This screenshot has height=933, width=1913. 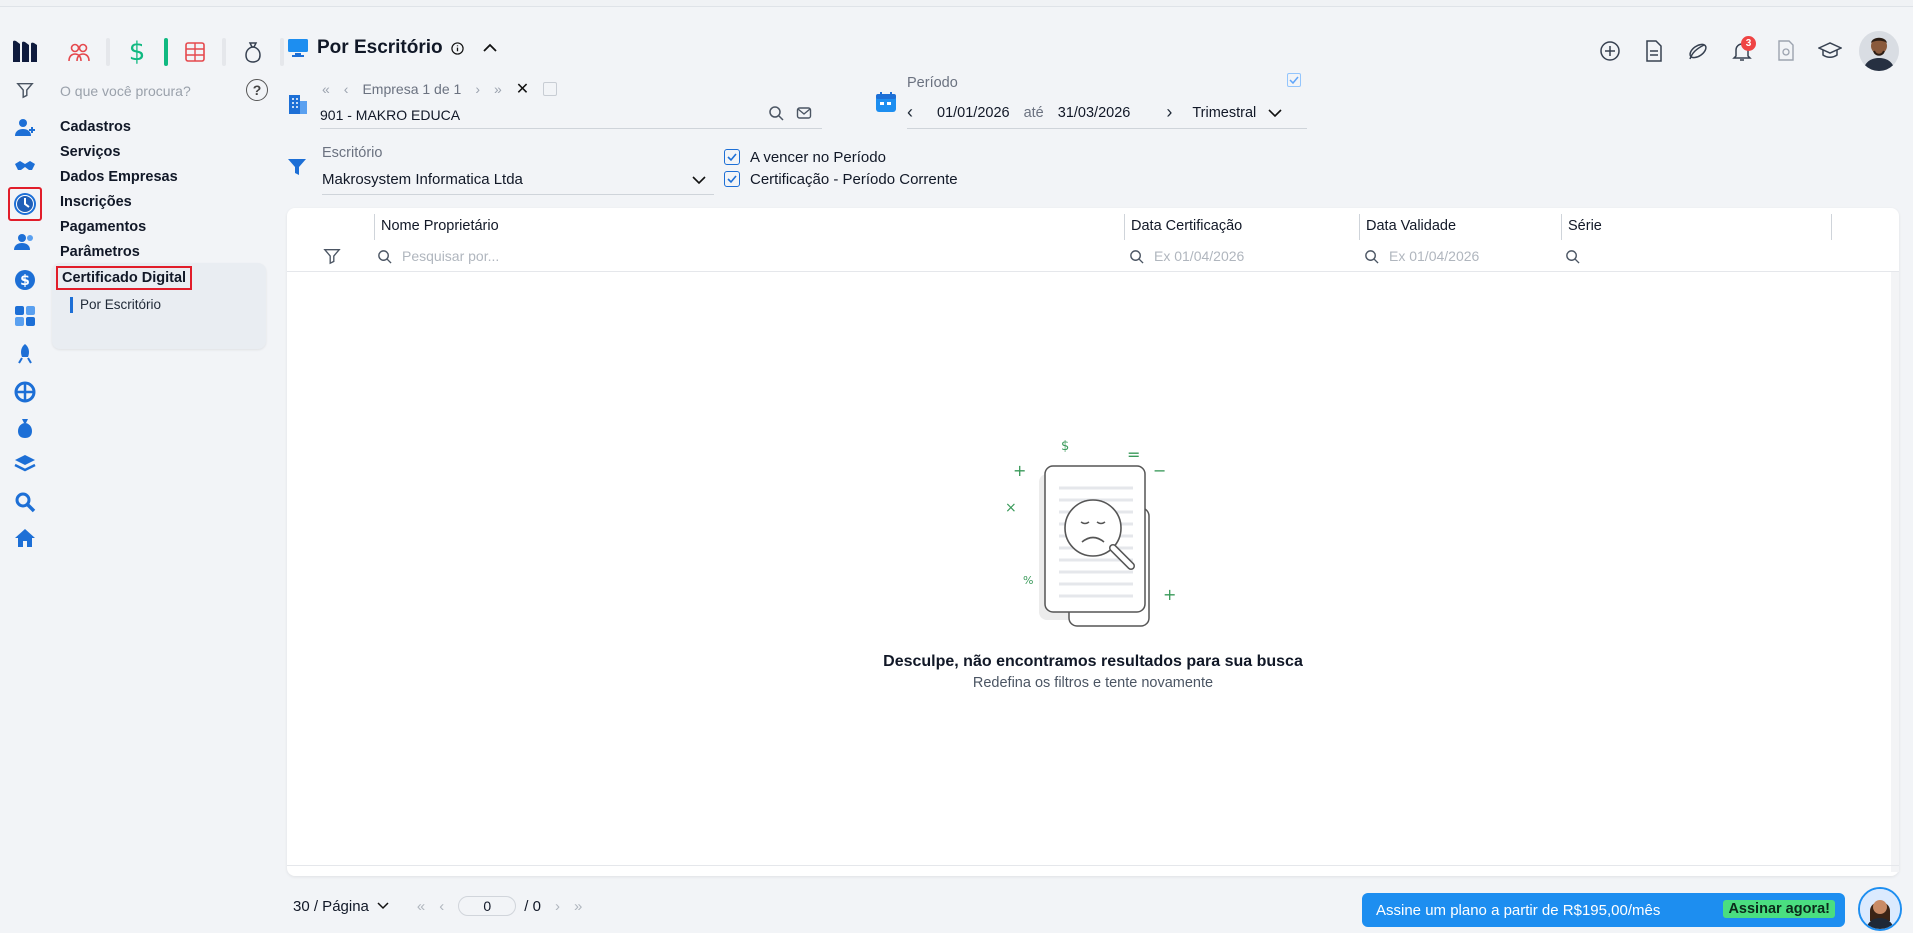 I want to click on add-icon, so click(x=1610, y=51).